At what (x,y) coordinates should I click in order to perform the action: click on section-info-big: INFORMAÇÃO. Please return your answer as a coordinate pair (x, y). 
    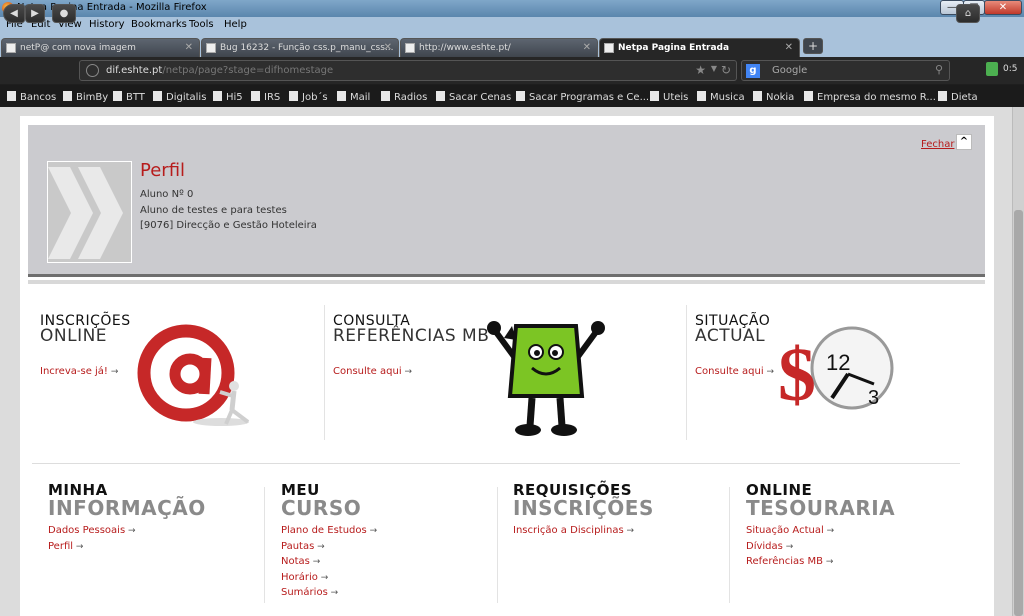
    Looking at the image, I should click on (127, 508).